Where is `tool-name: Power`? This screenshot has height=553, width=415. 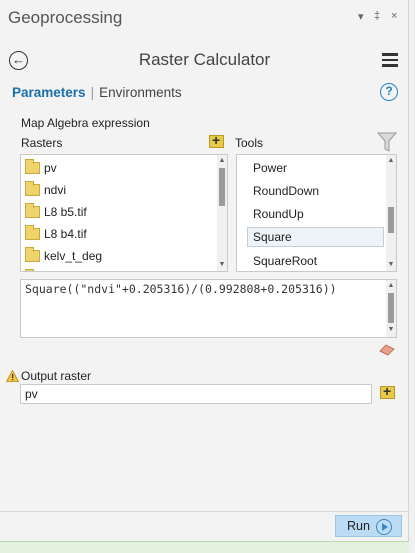
tool-name: Power is located at coordinates (270, 168).